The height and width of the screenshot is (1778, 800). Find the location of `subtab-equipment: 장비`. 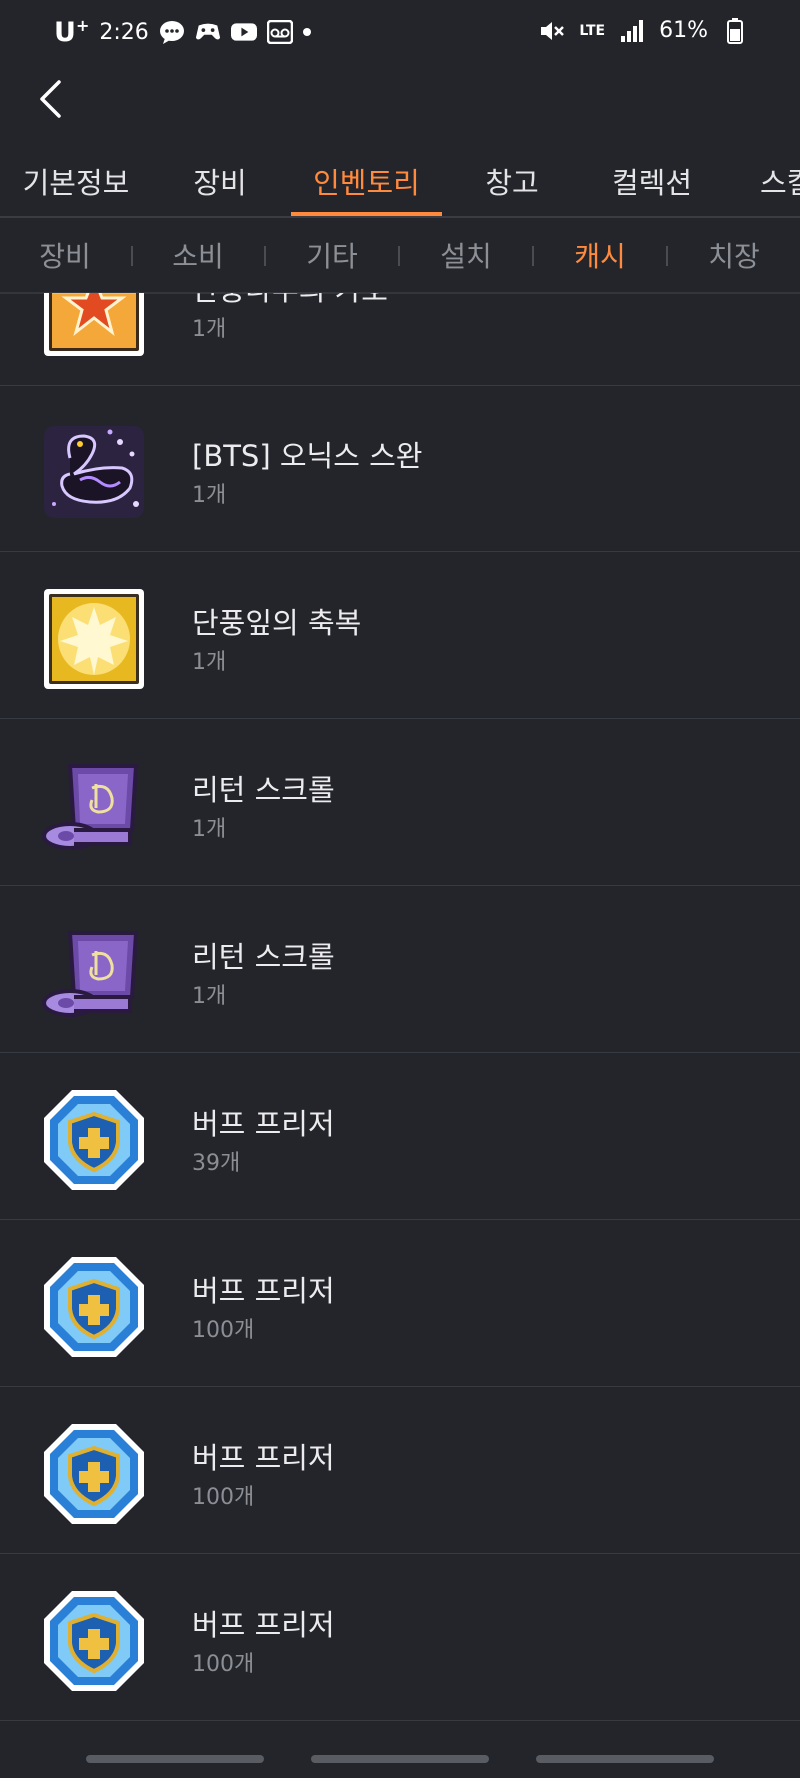

subtab-equipment: 장비 is located at coordinates (65, 255).